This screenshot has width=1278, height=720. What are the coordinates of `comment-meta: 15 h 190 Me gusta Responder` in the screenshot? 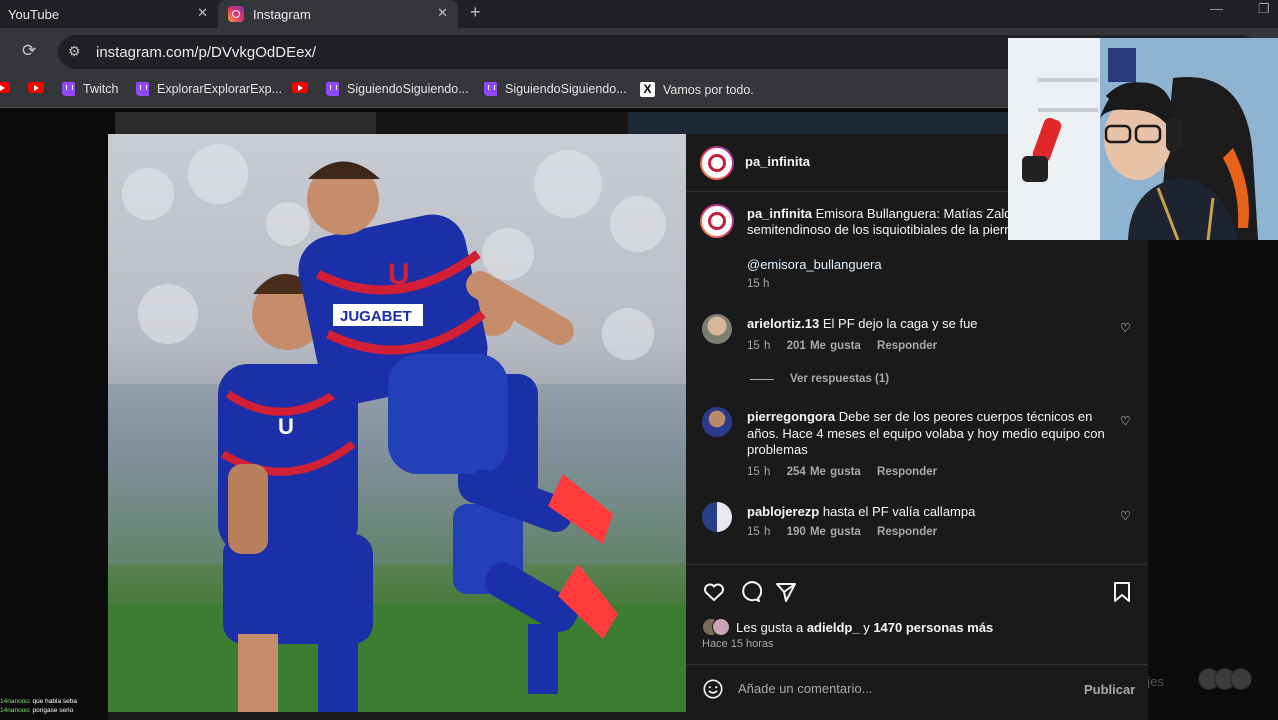 It's located at (848, 532).